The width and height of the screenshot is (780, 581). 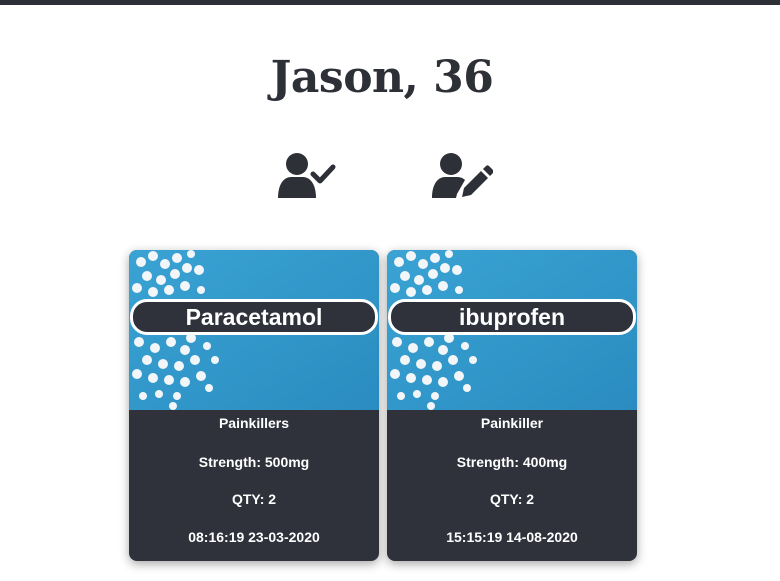 I want to click on medication-strength: Strength: 400mg, so click(x=512, y=462).